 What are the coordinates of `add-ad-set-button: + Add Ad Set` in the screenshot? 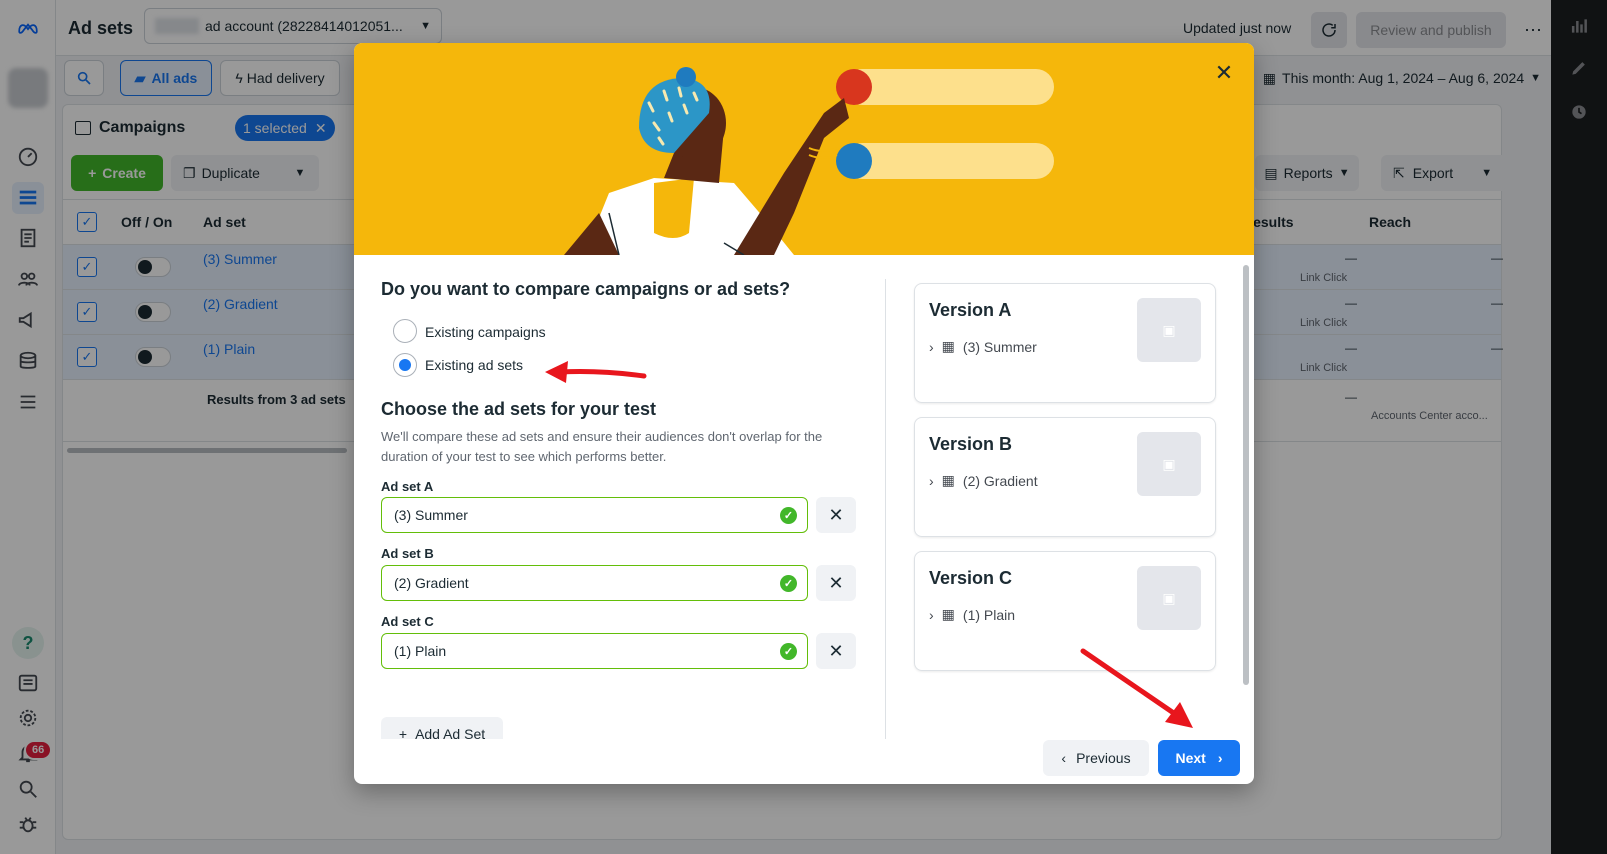 It's located at (442, 728).